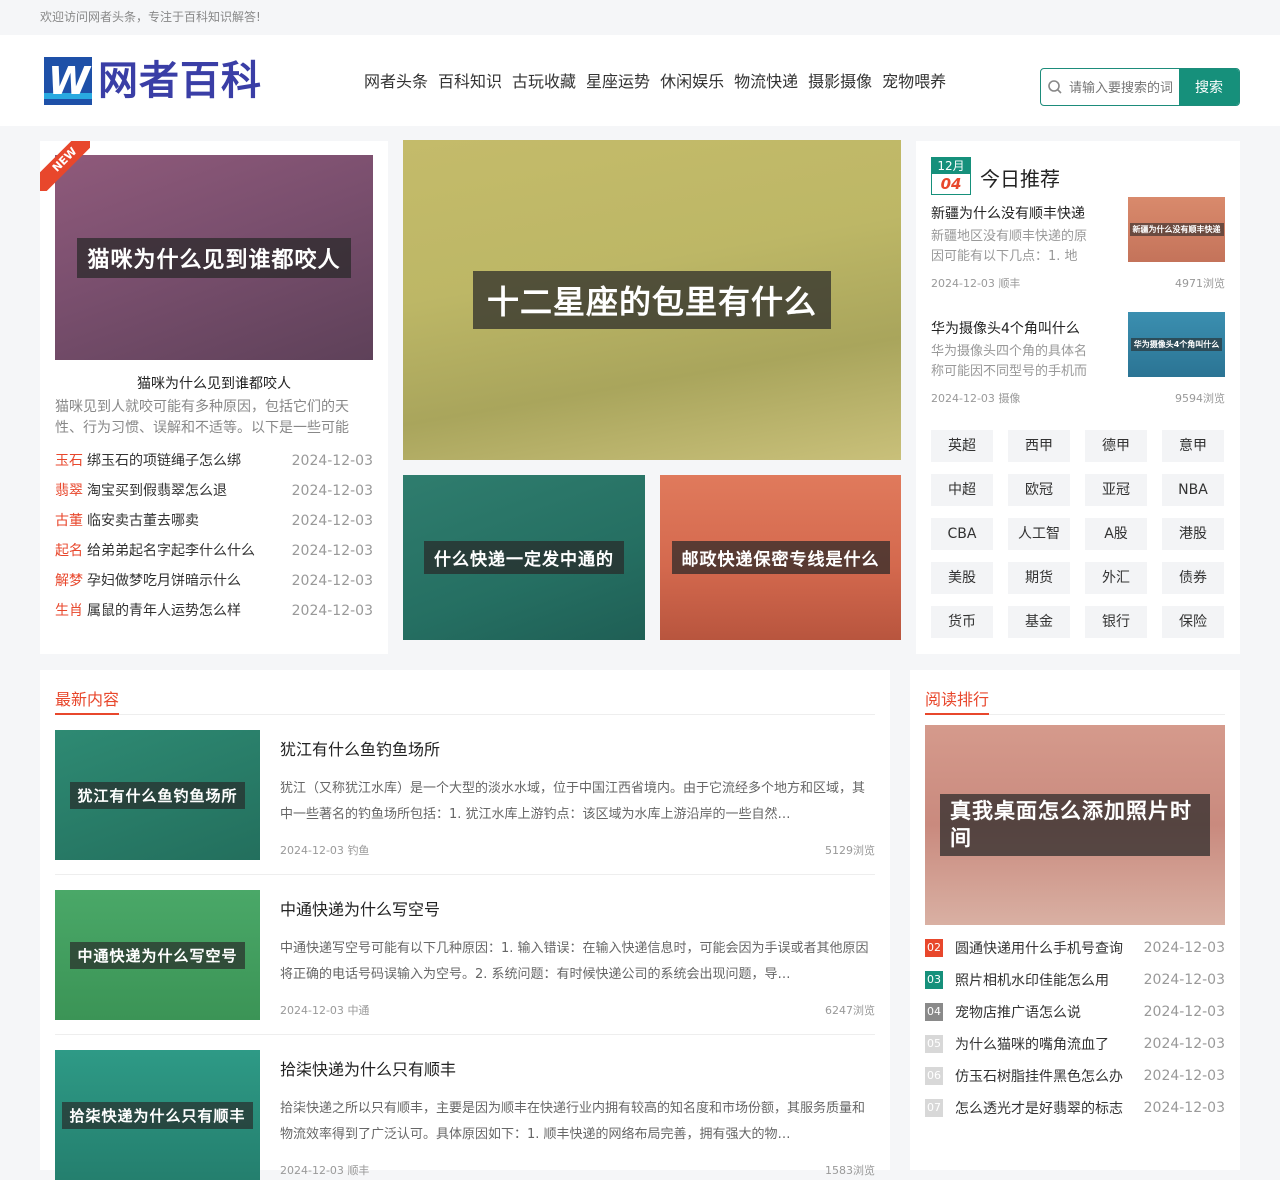 The height and width of the screenshot is (1180, 1280). Describe the element at coordinates (157, 795) in the screenshot. I see `article-thumb: 犹江有什么鱼钓鱼场所` at that location.